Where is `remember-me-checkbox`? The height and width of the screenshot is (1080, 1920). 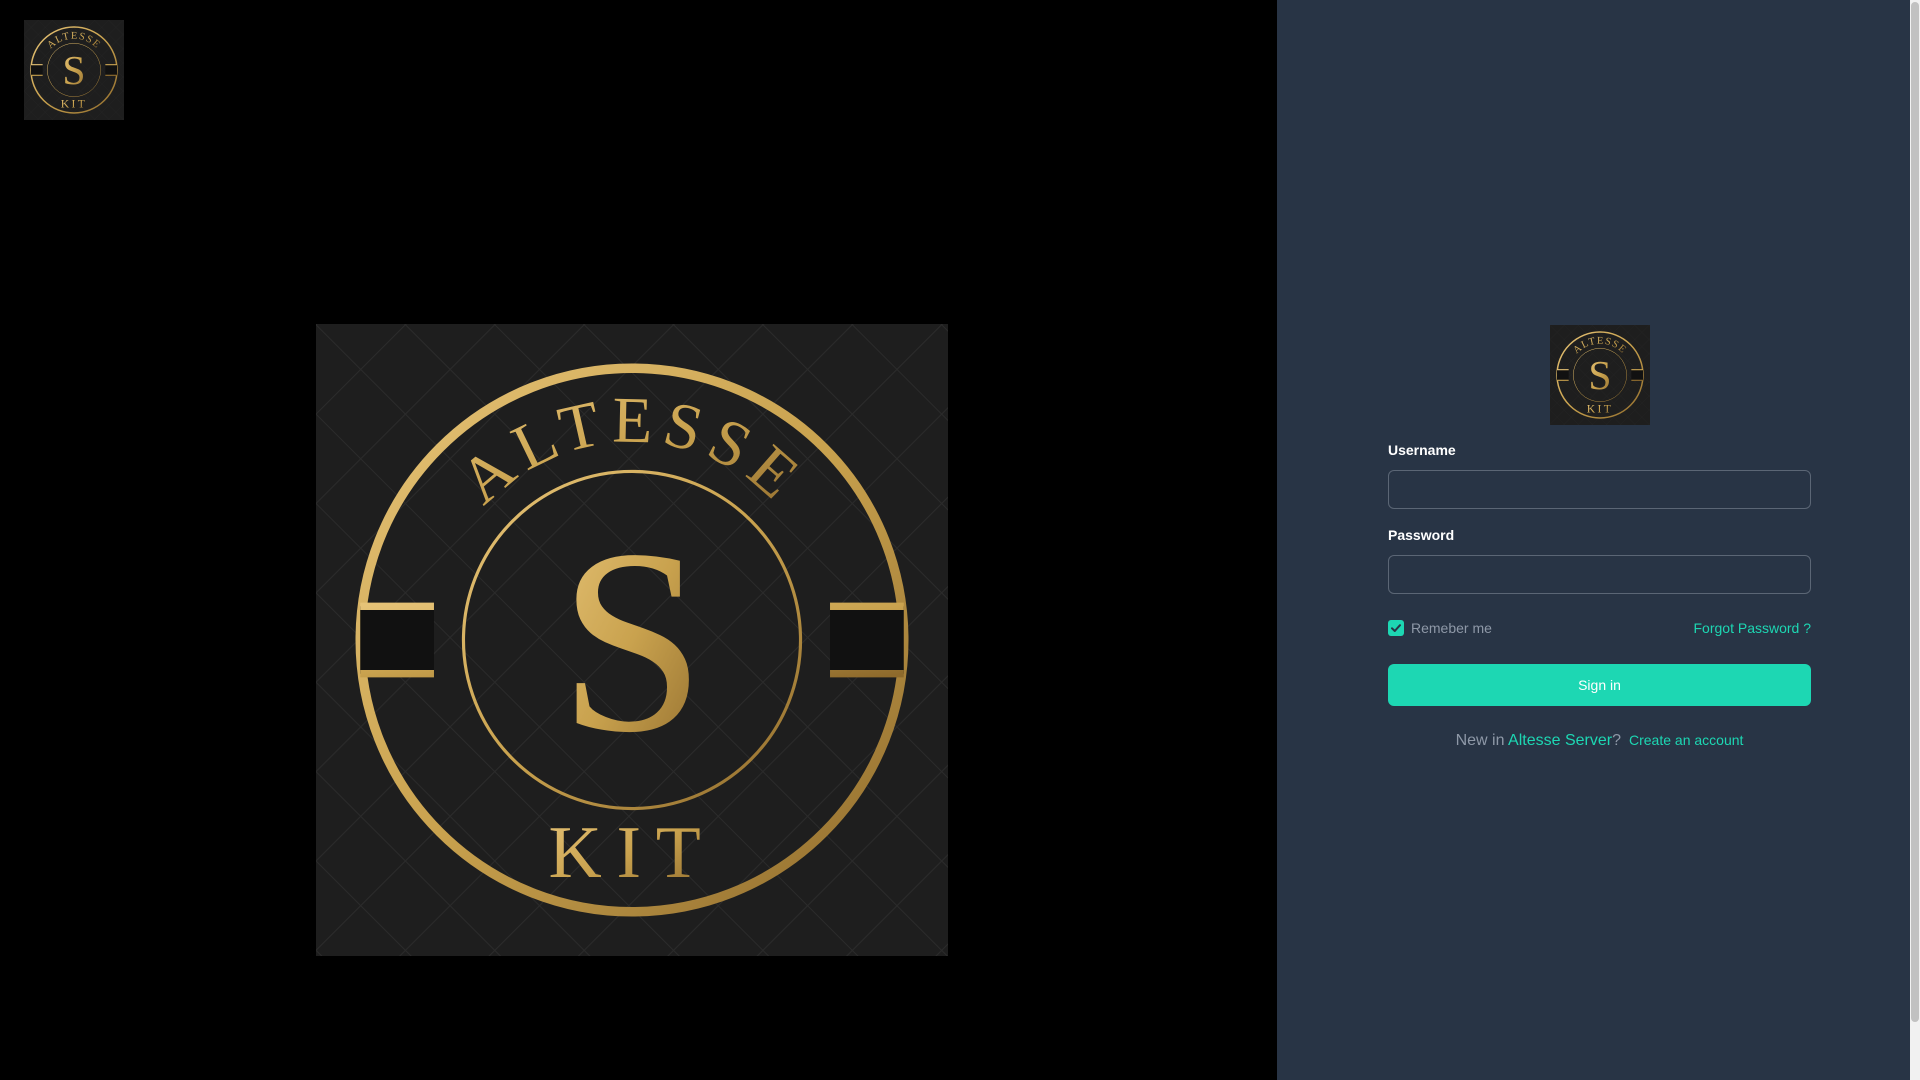 remember-me-checkbox is located at coordinates (1396, 628).